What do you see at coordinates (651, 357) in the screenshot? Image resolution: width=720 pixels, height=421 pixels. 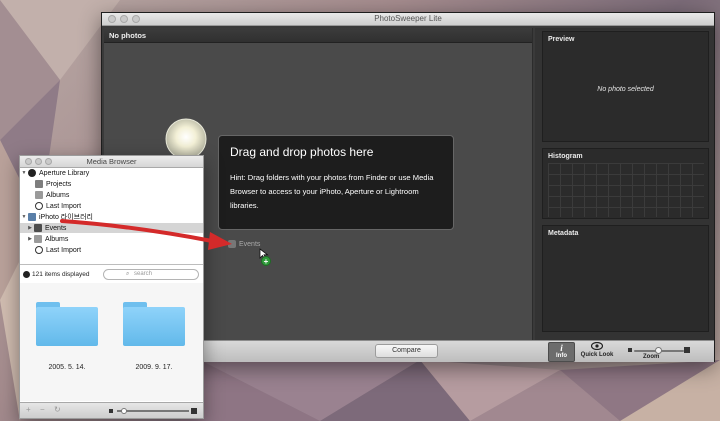 I see `zoom-label: Zoom` at bounding box center [651, 357].